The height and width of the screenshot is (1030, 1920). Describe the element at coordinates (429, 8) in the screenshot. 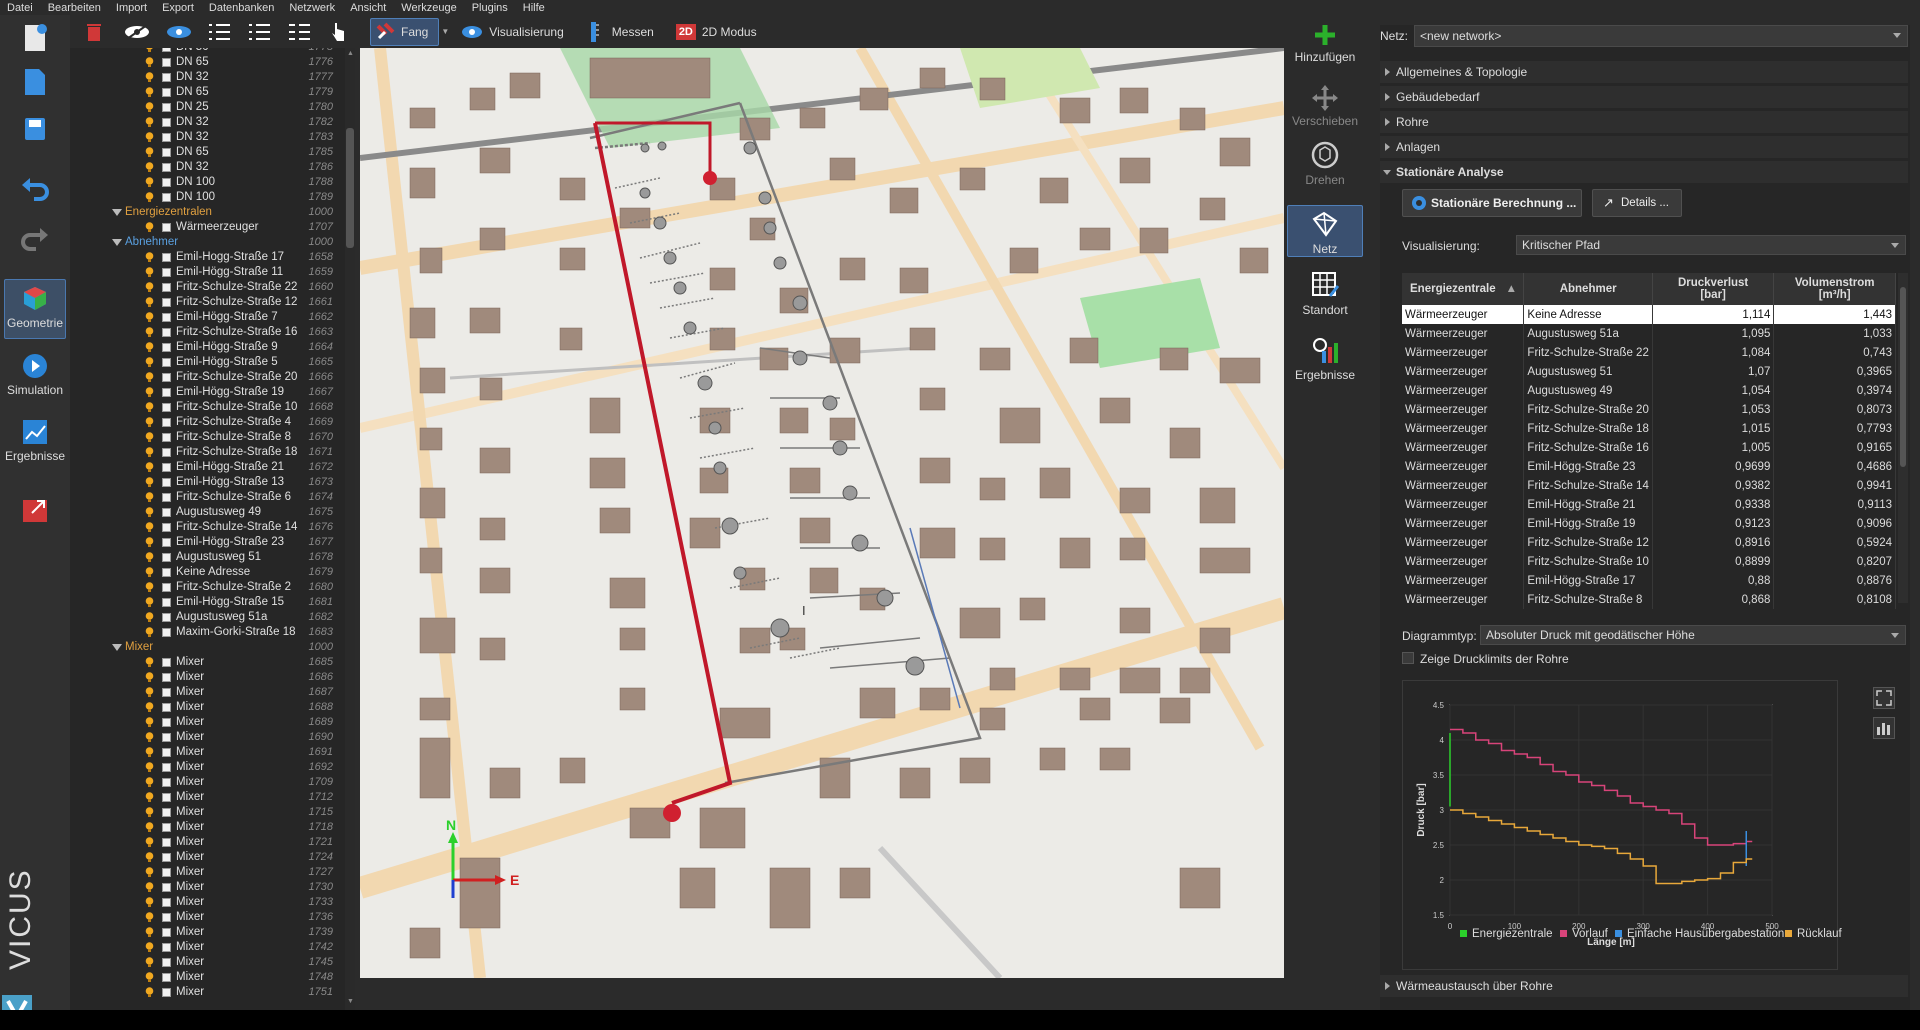

I see `menu-werkzeuge: Werkzeuge` at that location.